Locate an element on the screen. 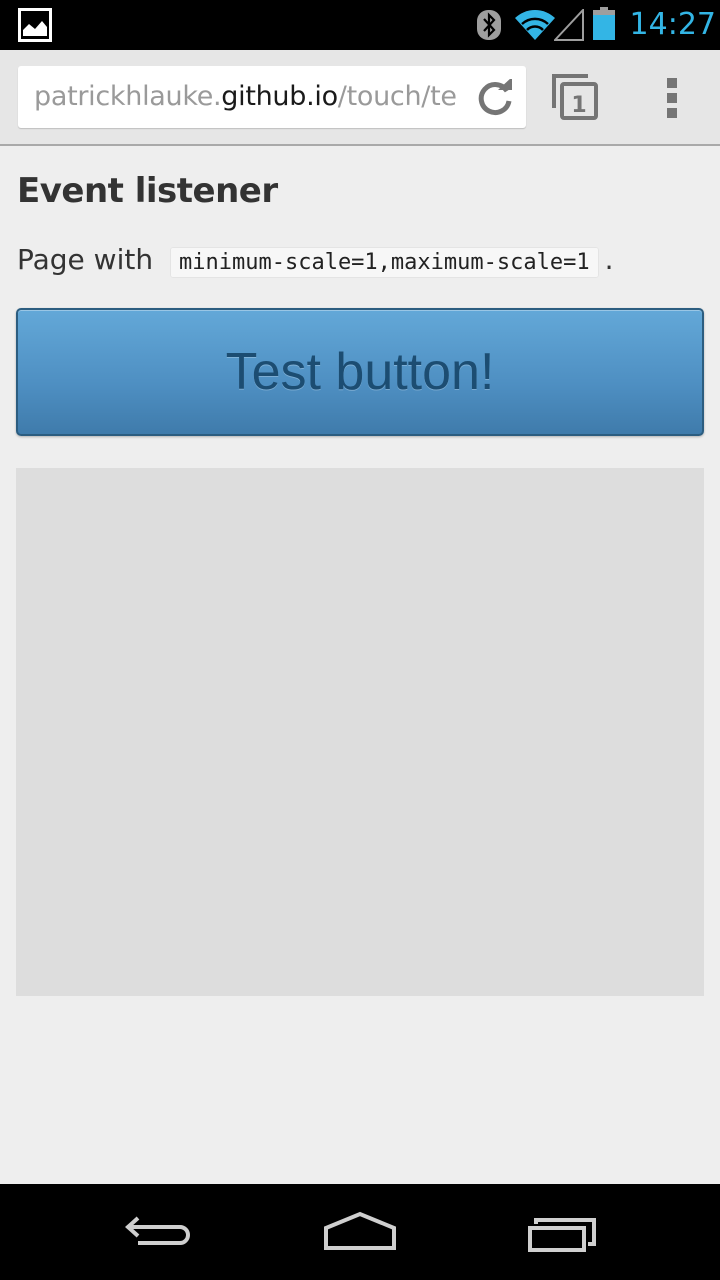  browser-toolbar: patrickhlauke.github.io/touch/te 1 is located at coordinates (360, 98).